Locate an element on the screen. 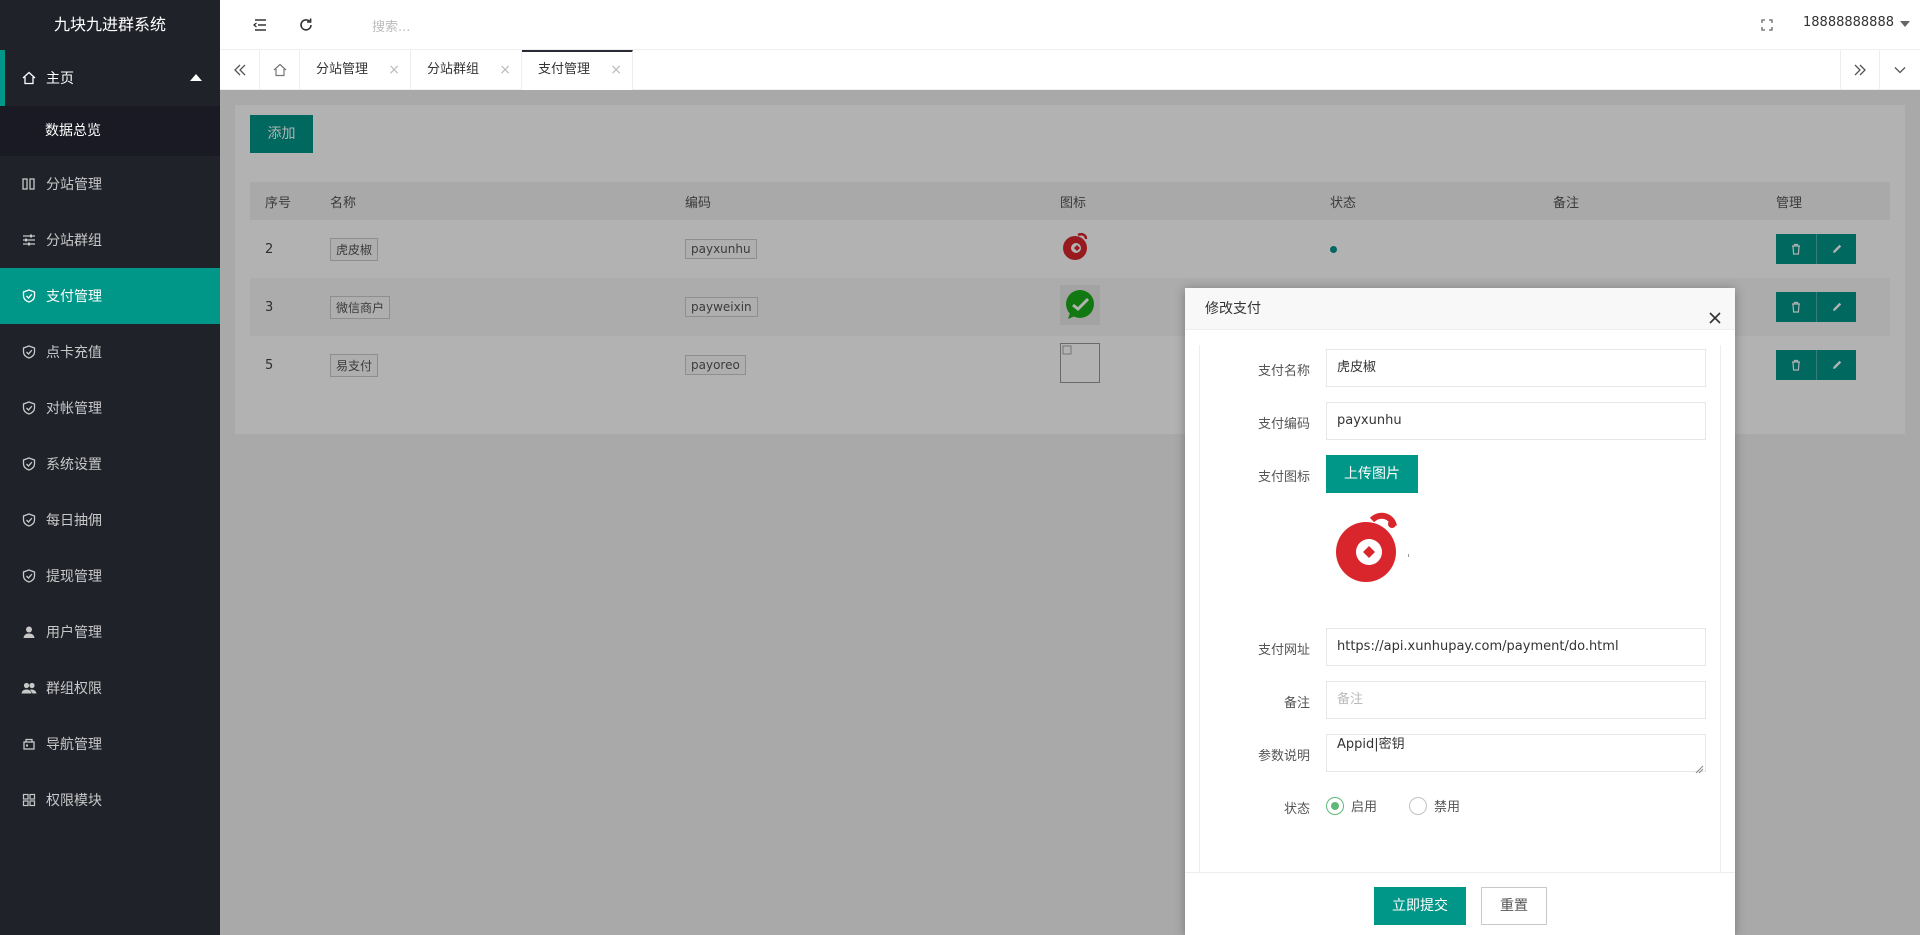 The image size is (1920, 935). collapse-menu-icon is located at coordinates (260, 25).